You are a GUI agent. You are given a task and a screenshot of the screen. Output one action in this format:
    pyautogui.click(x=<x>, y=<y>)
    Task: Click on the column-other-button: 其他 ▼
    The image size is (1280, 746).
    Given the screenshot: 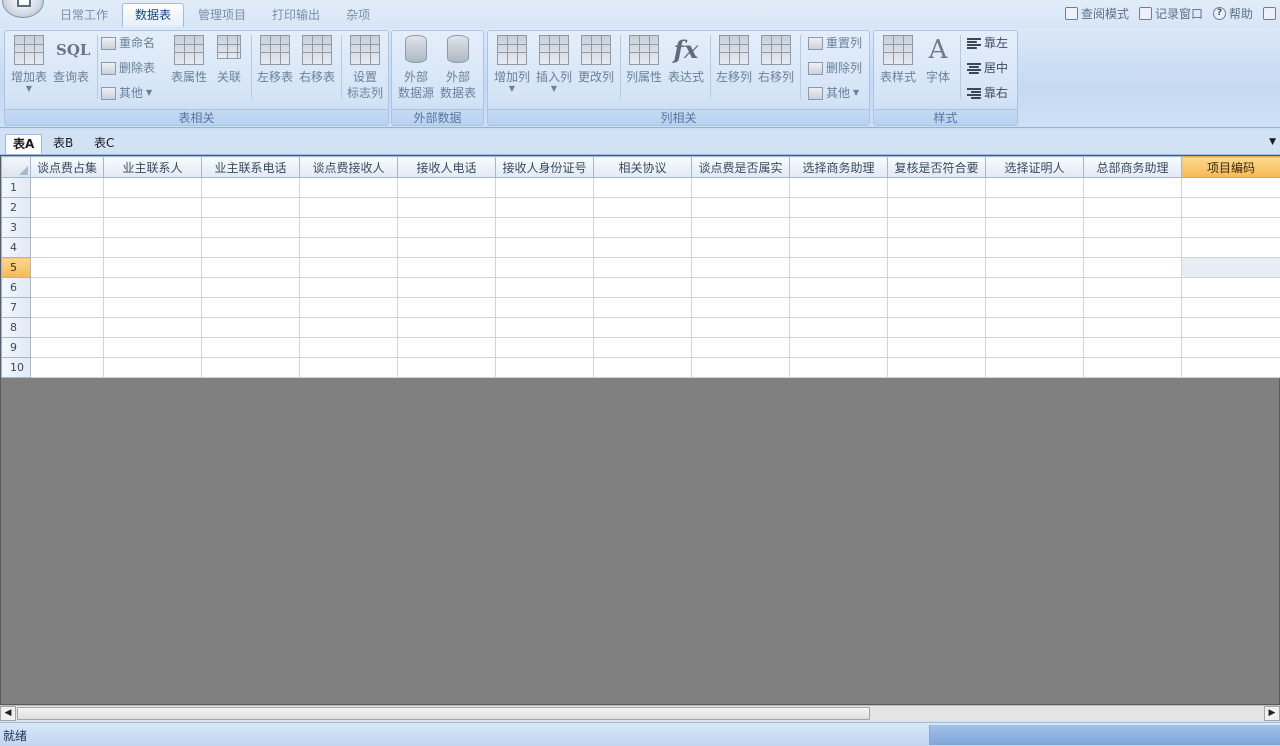 What is the action you would take?
    pyautogui.click(x=833, y=93)
    